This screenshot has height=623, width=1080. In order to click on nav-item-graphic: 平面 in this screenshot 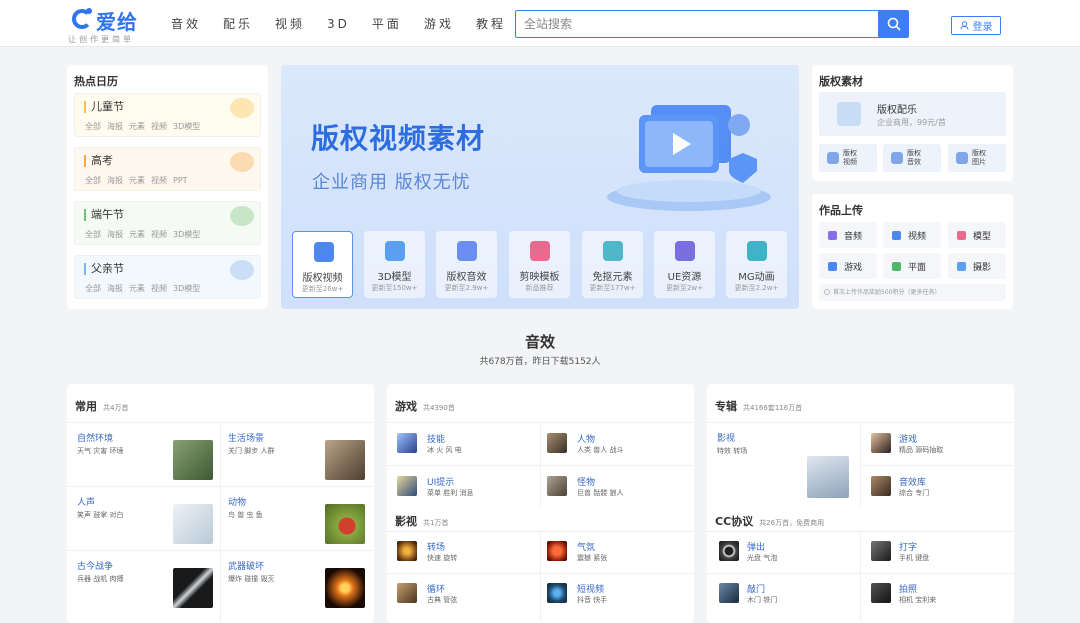, I will do `click(387, 23)`.